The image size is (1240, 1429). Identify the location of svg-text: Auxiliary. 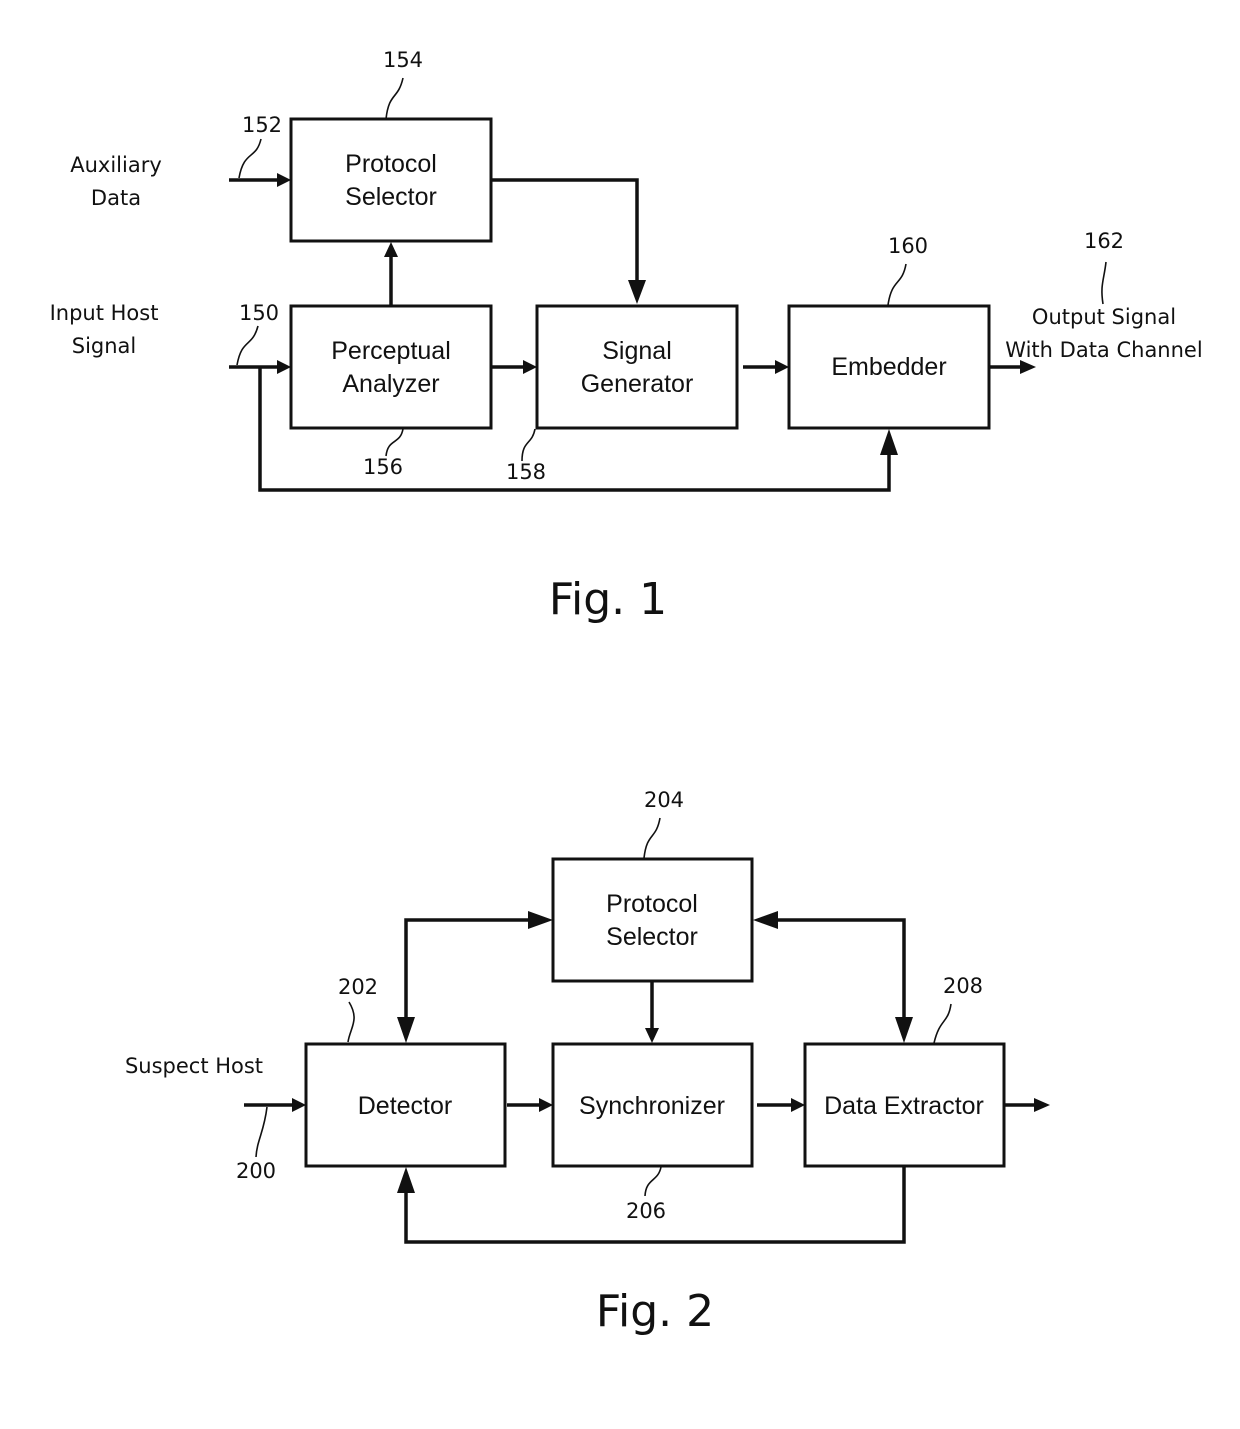
(116, 165).